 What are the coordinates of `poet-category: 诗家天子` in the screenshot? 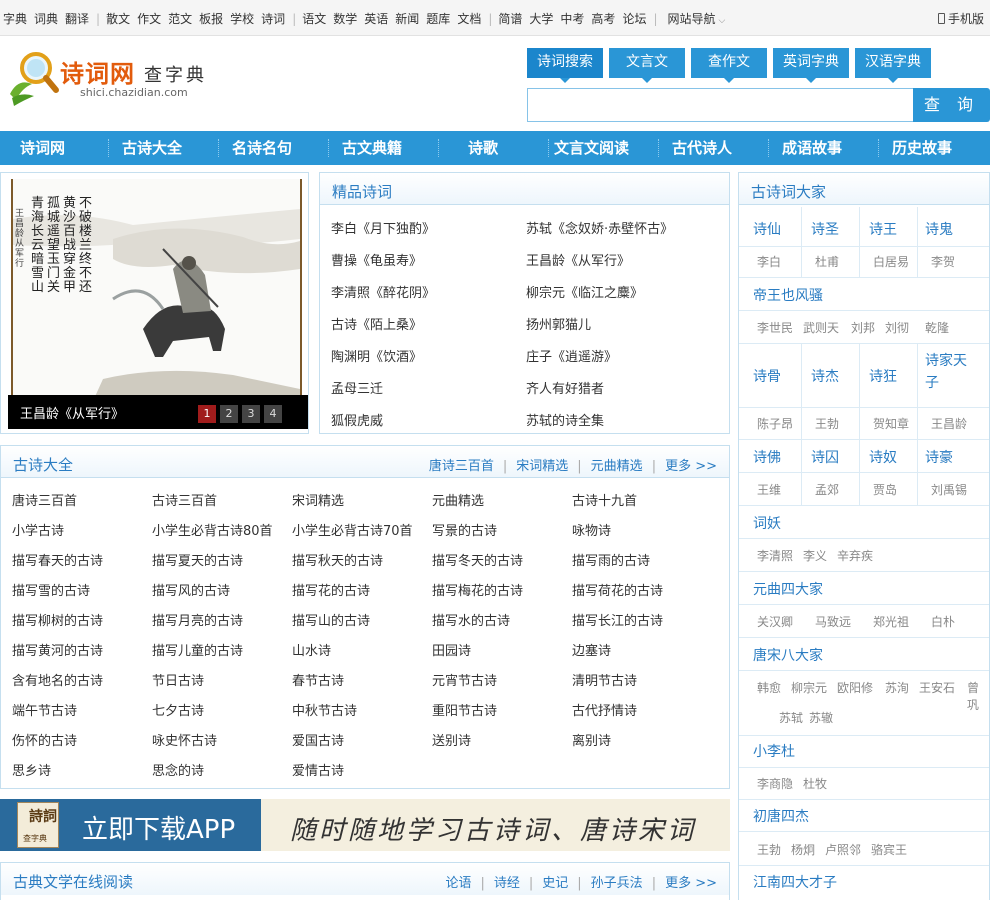 It's located at (947, 372).